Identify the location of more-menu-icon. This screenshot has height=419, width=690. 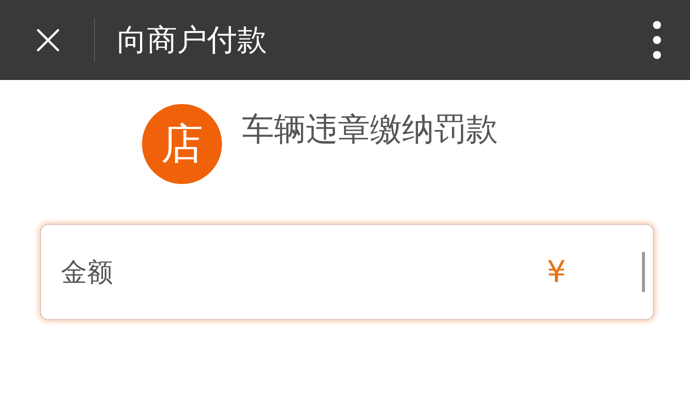
(657, 40).